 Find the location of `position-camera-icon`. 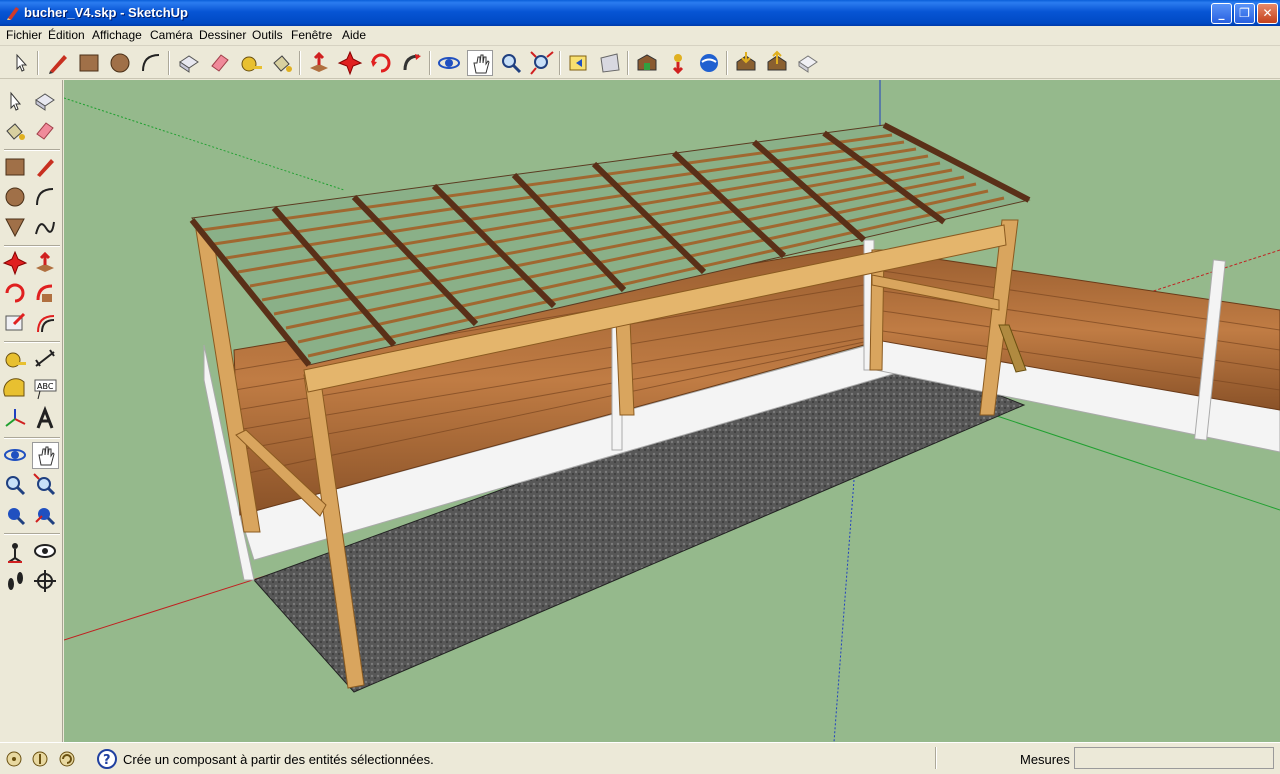

position-camera-icon is located at coordinates (15, 551).